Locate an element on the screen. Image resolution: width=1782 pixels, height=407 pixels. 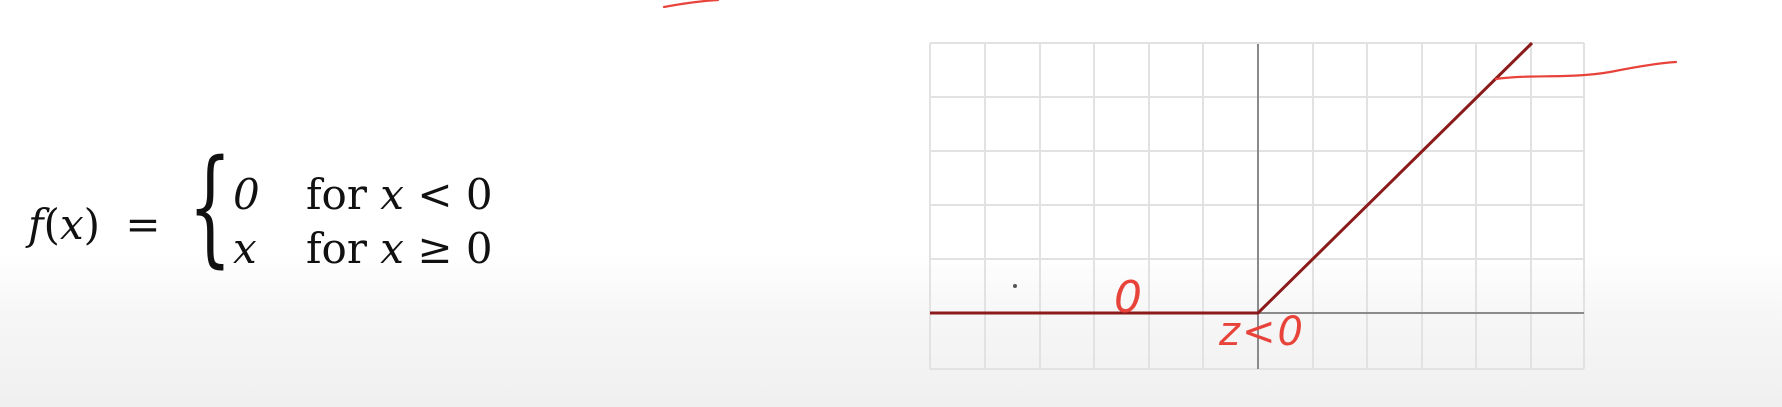
stray-dot is located at coordinates (1015, 286).